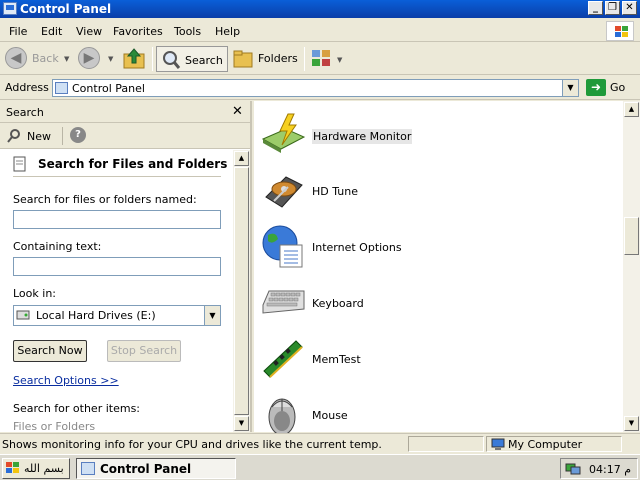 The width and height of the screenshot is (640, 480). I want to click on item-label: Hardware Monitor, so click(362, 136).